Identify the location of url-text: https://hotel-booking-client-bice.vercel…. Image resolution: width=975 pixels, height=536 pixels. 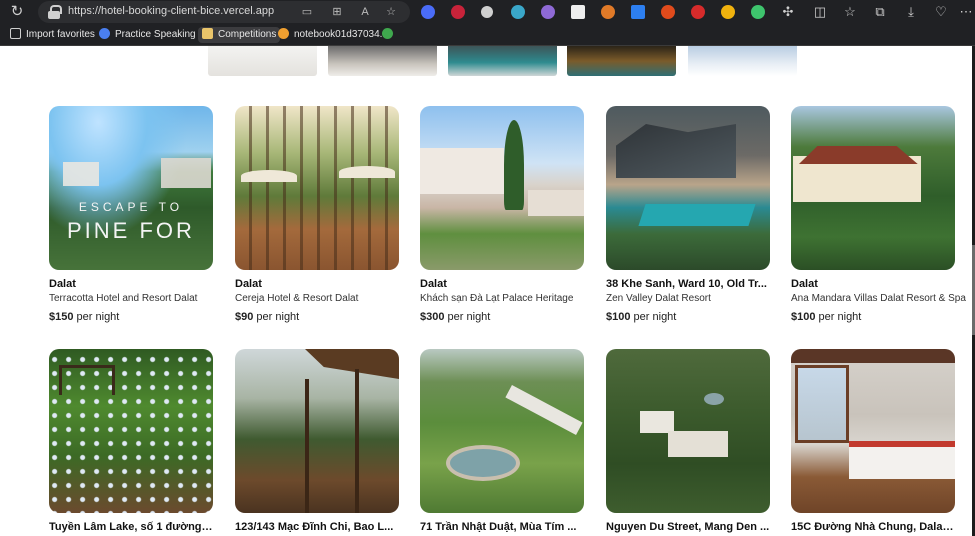
(171, 11).